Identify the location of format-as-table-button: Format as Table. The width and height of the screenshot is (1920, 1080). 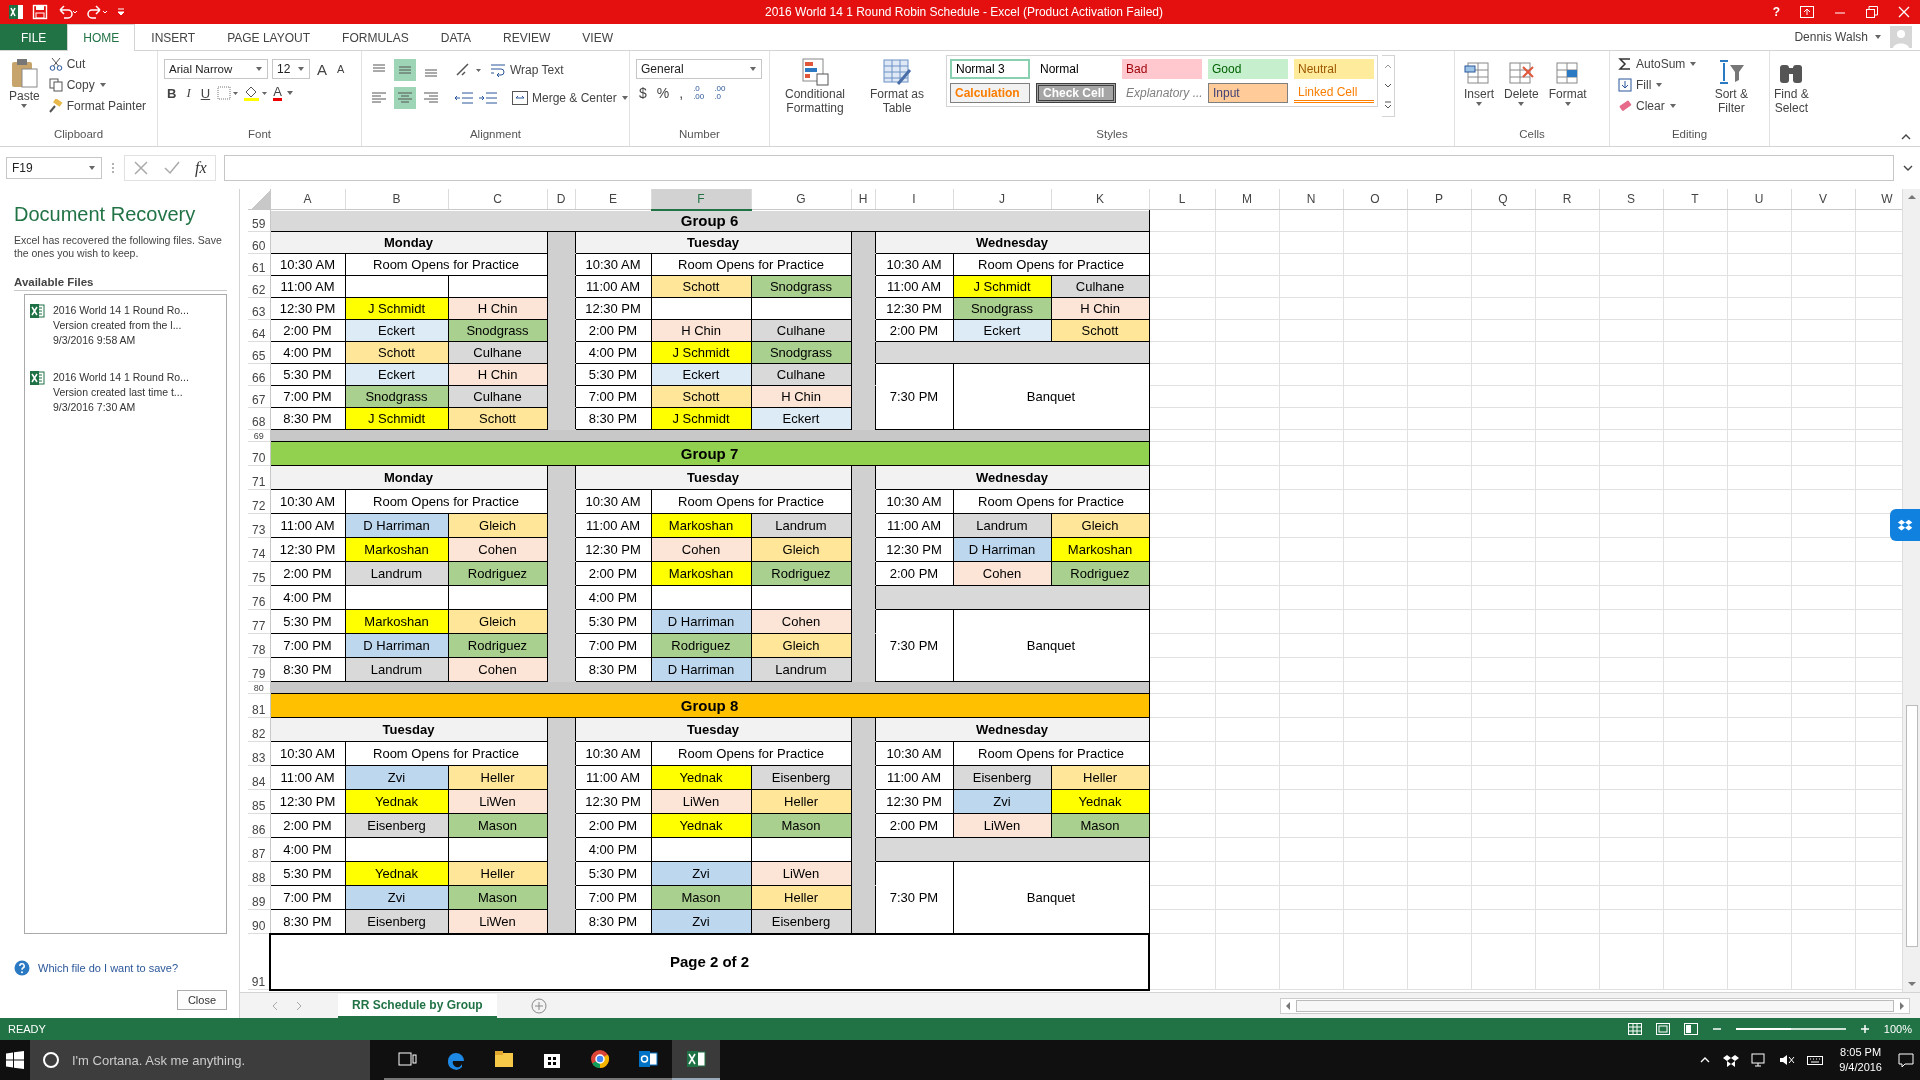
(897, 86).